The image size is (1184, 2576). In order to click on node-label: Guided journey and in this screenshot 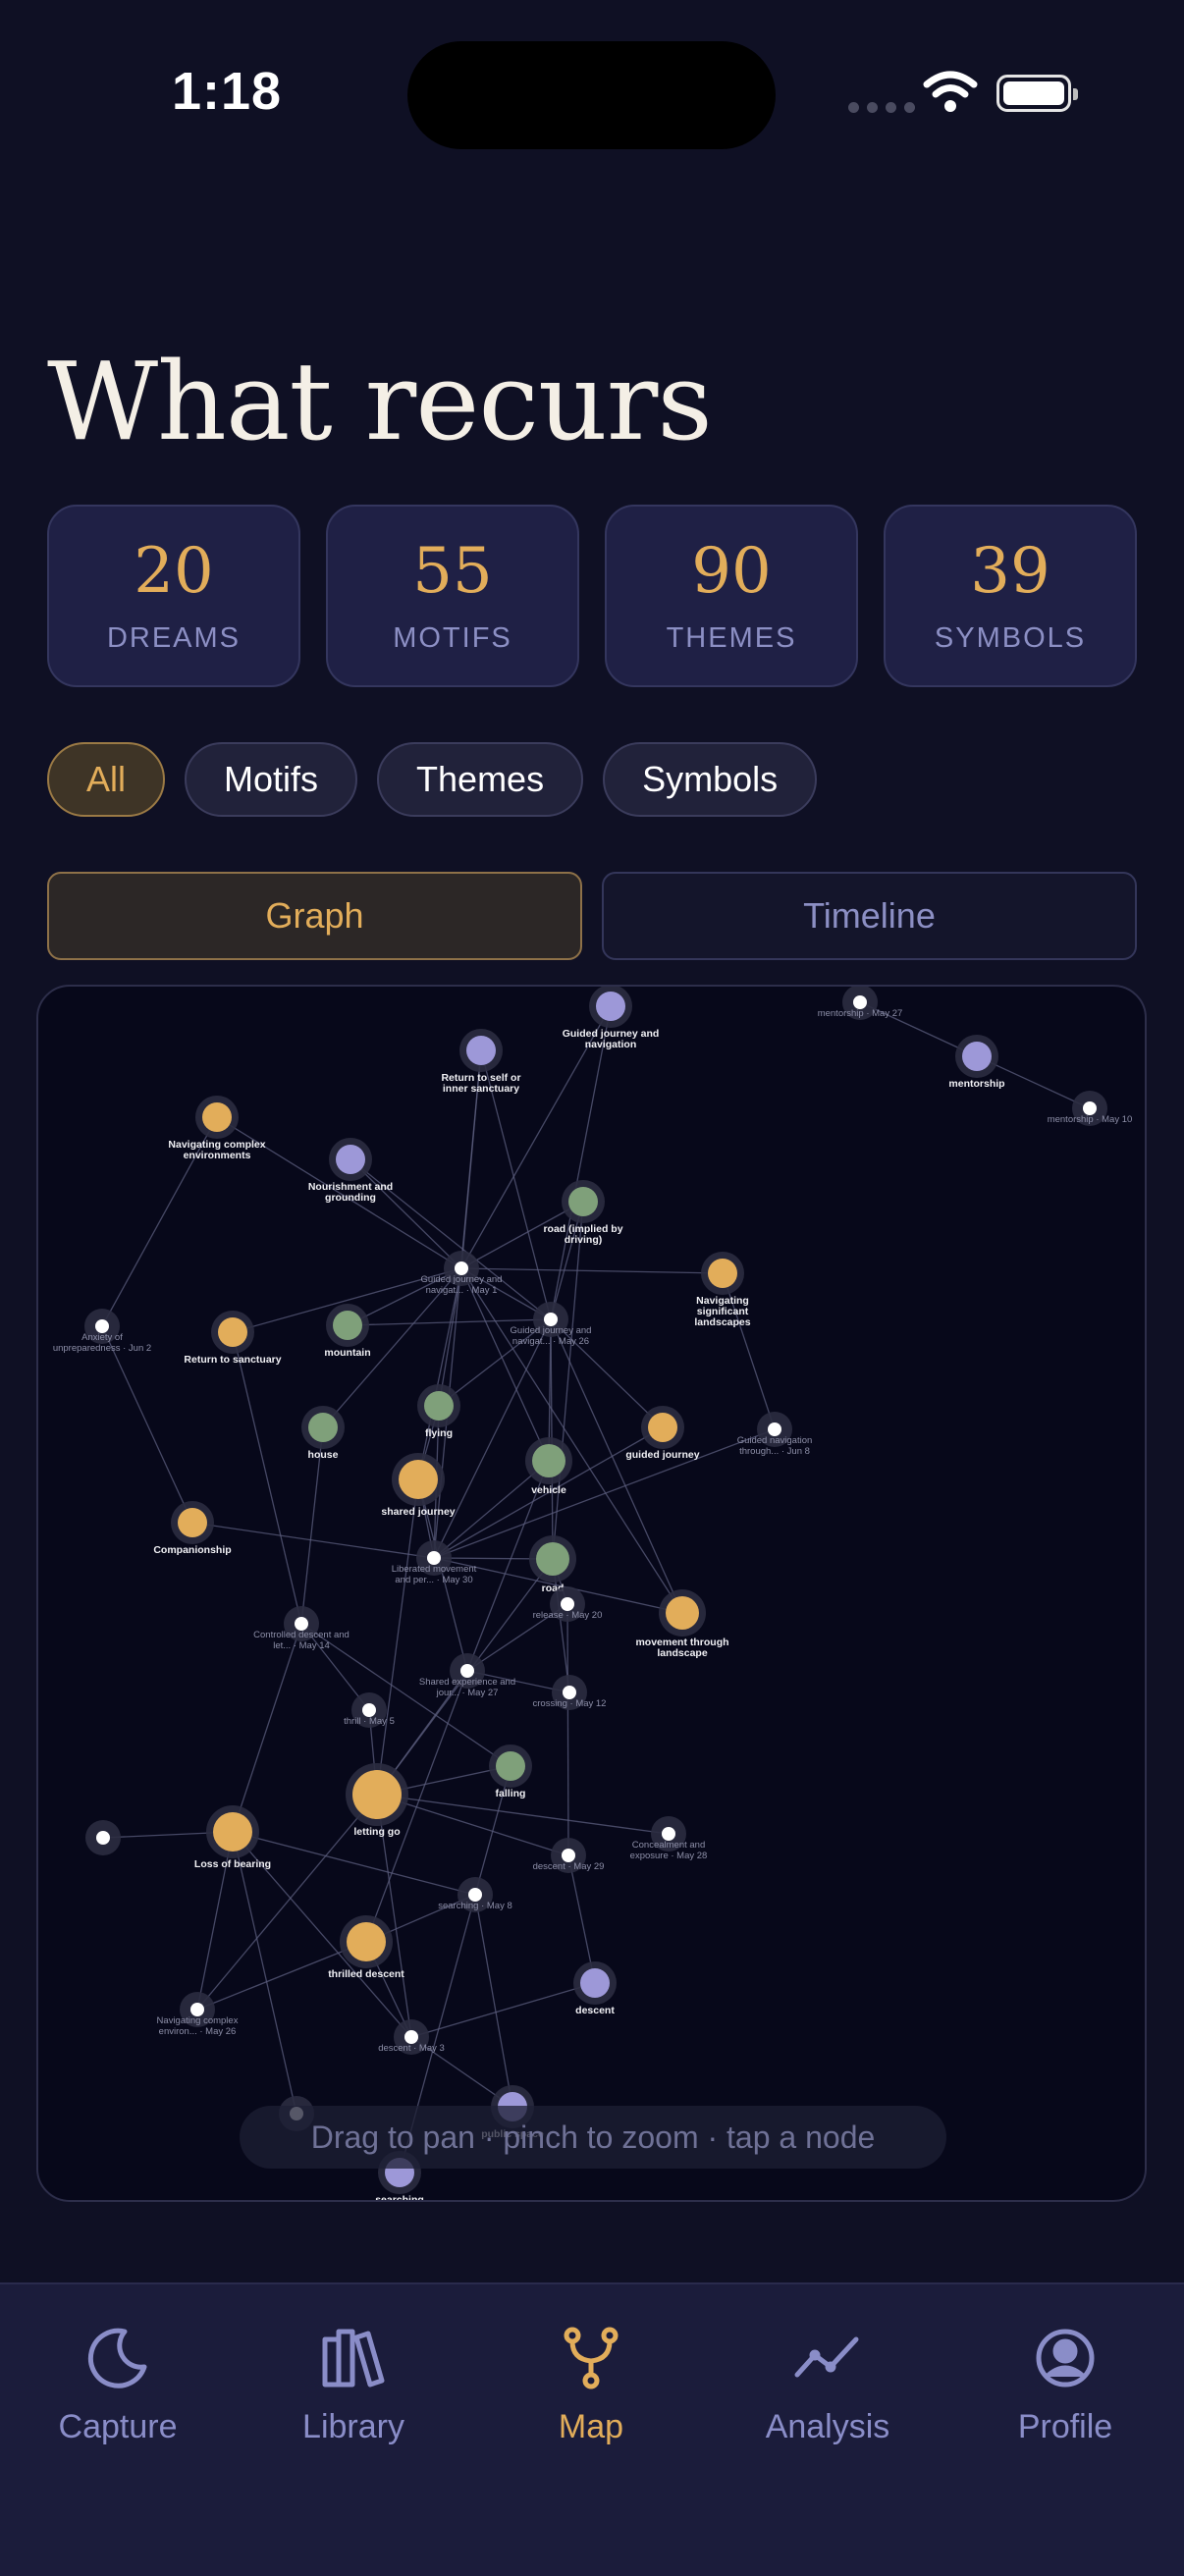, I will do `click(551, 1330)`.